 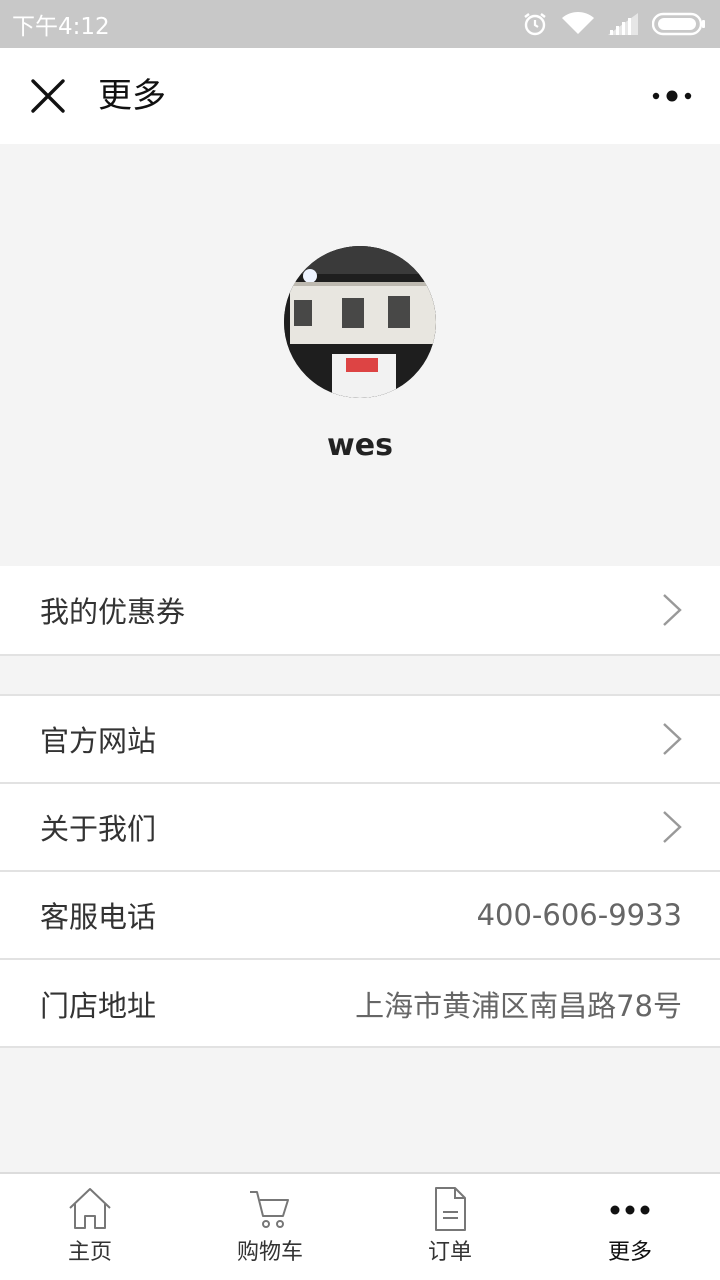 I want to click on alarm-icon, so click(x=535, y=24).